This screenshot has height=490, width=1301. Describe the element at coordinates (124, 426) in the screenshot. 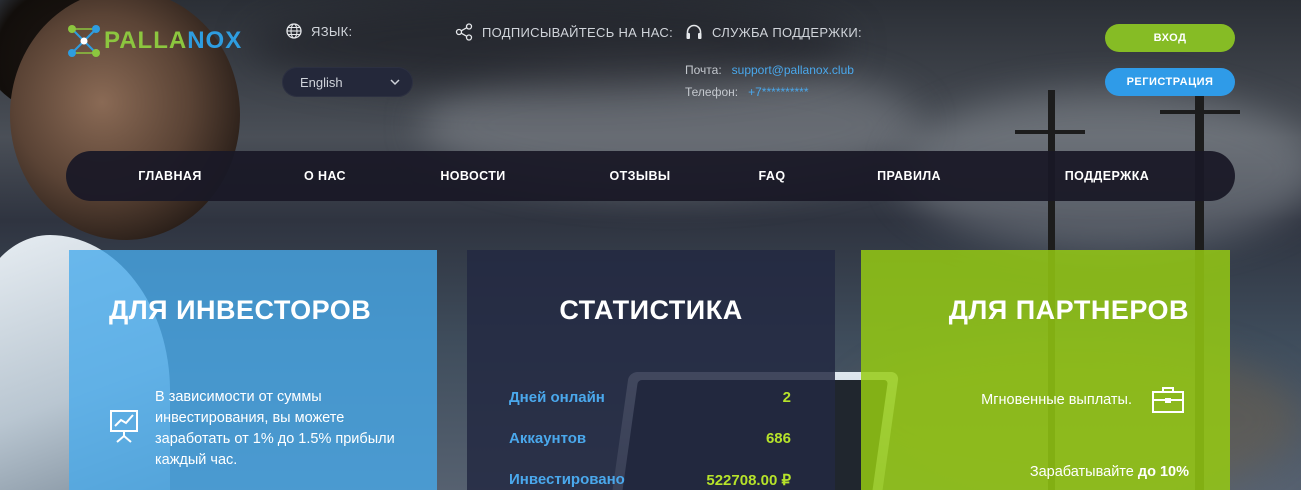

I see `presentation-chart-icon` at that location.